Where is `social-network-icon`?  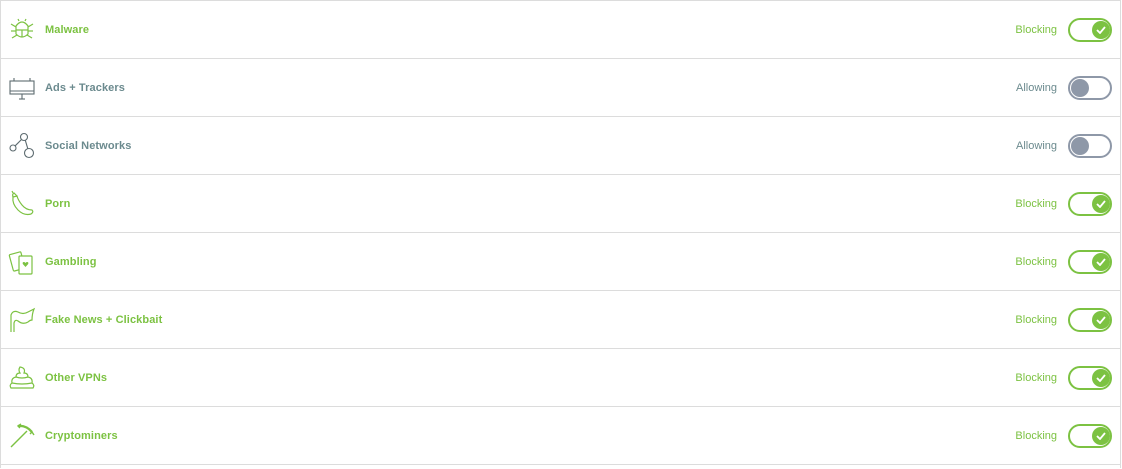
social-network-icon is located at coordinates (22, 146).